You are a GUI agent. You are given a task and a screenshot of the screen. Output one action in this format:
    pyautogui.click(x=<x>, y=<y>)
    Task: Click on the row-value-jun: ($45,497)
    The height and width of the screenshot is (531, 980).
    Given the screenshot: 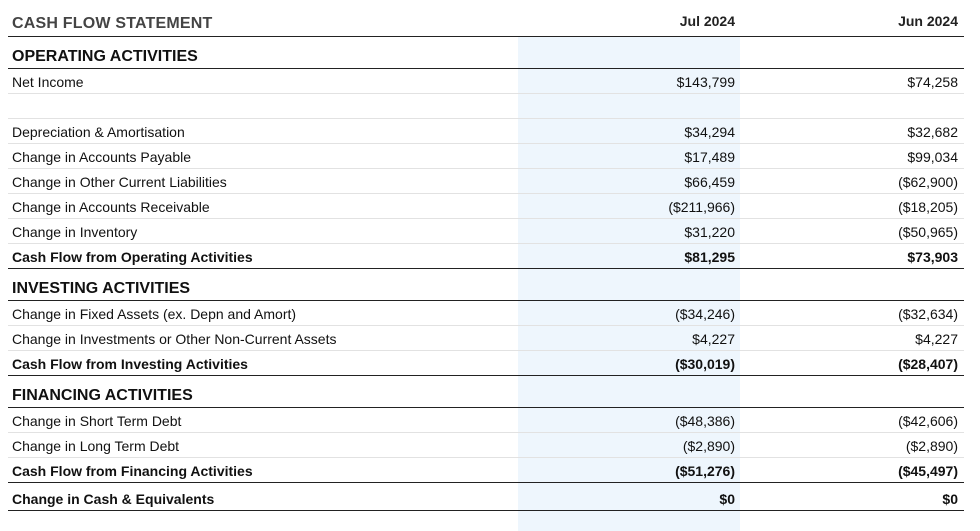 What is the action you would take?
    pyautogui.click(x=928, y=471)
    